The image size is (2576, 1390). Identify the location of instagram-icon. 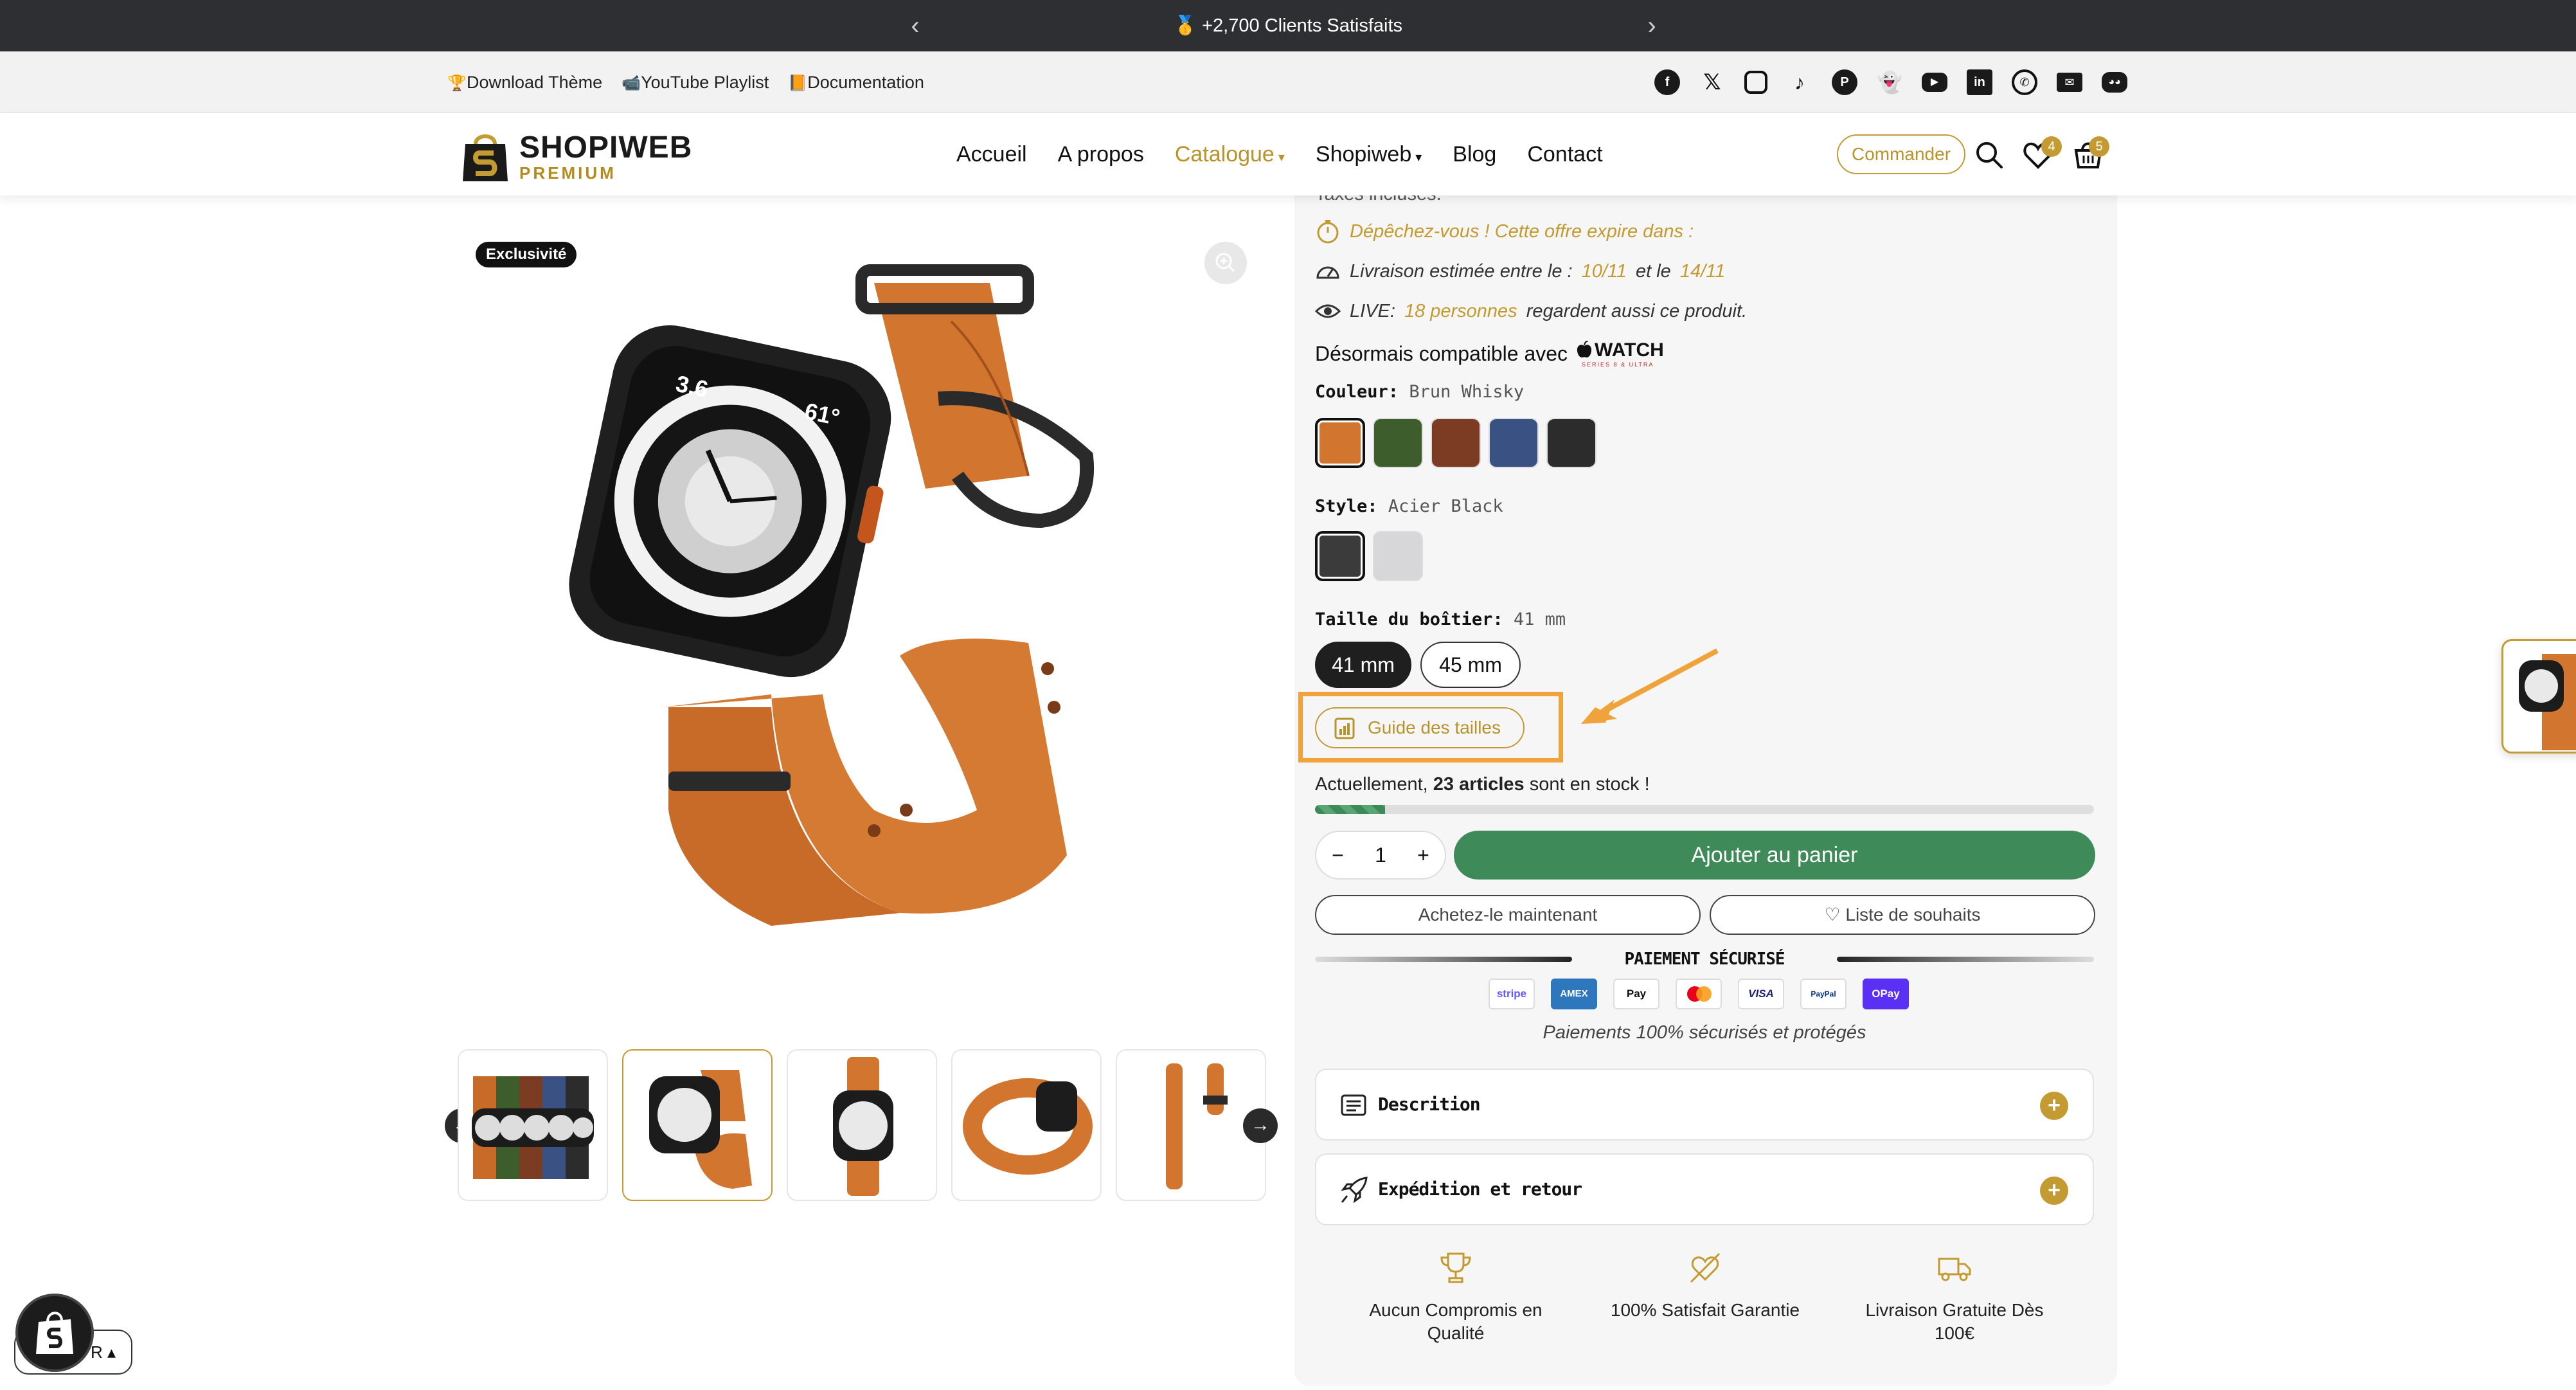
(1755, 82).